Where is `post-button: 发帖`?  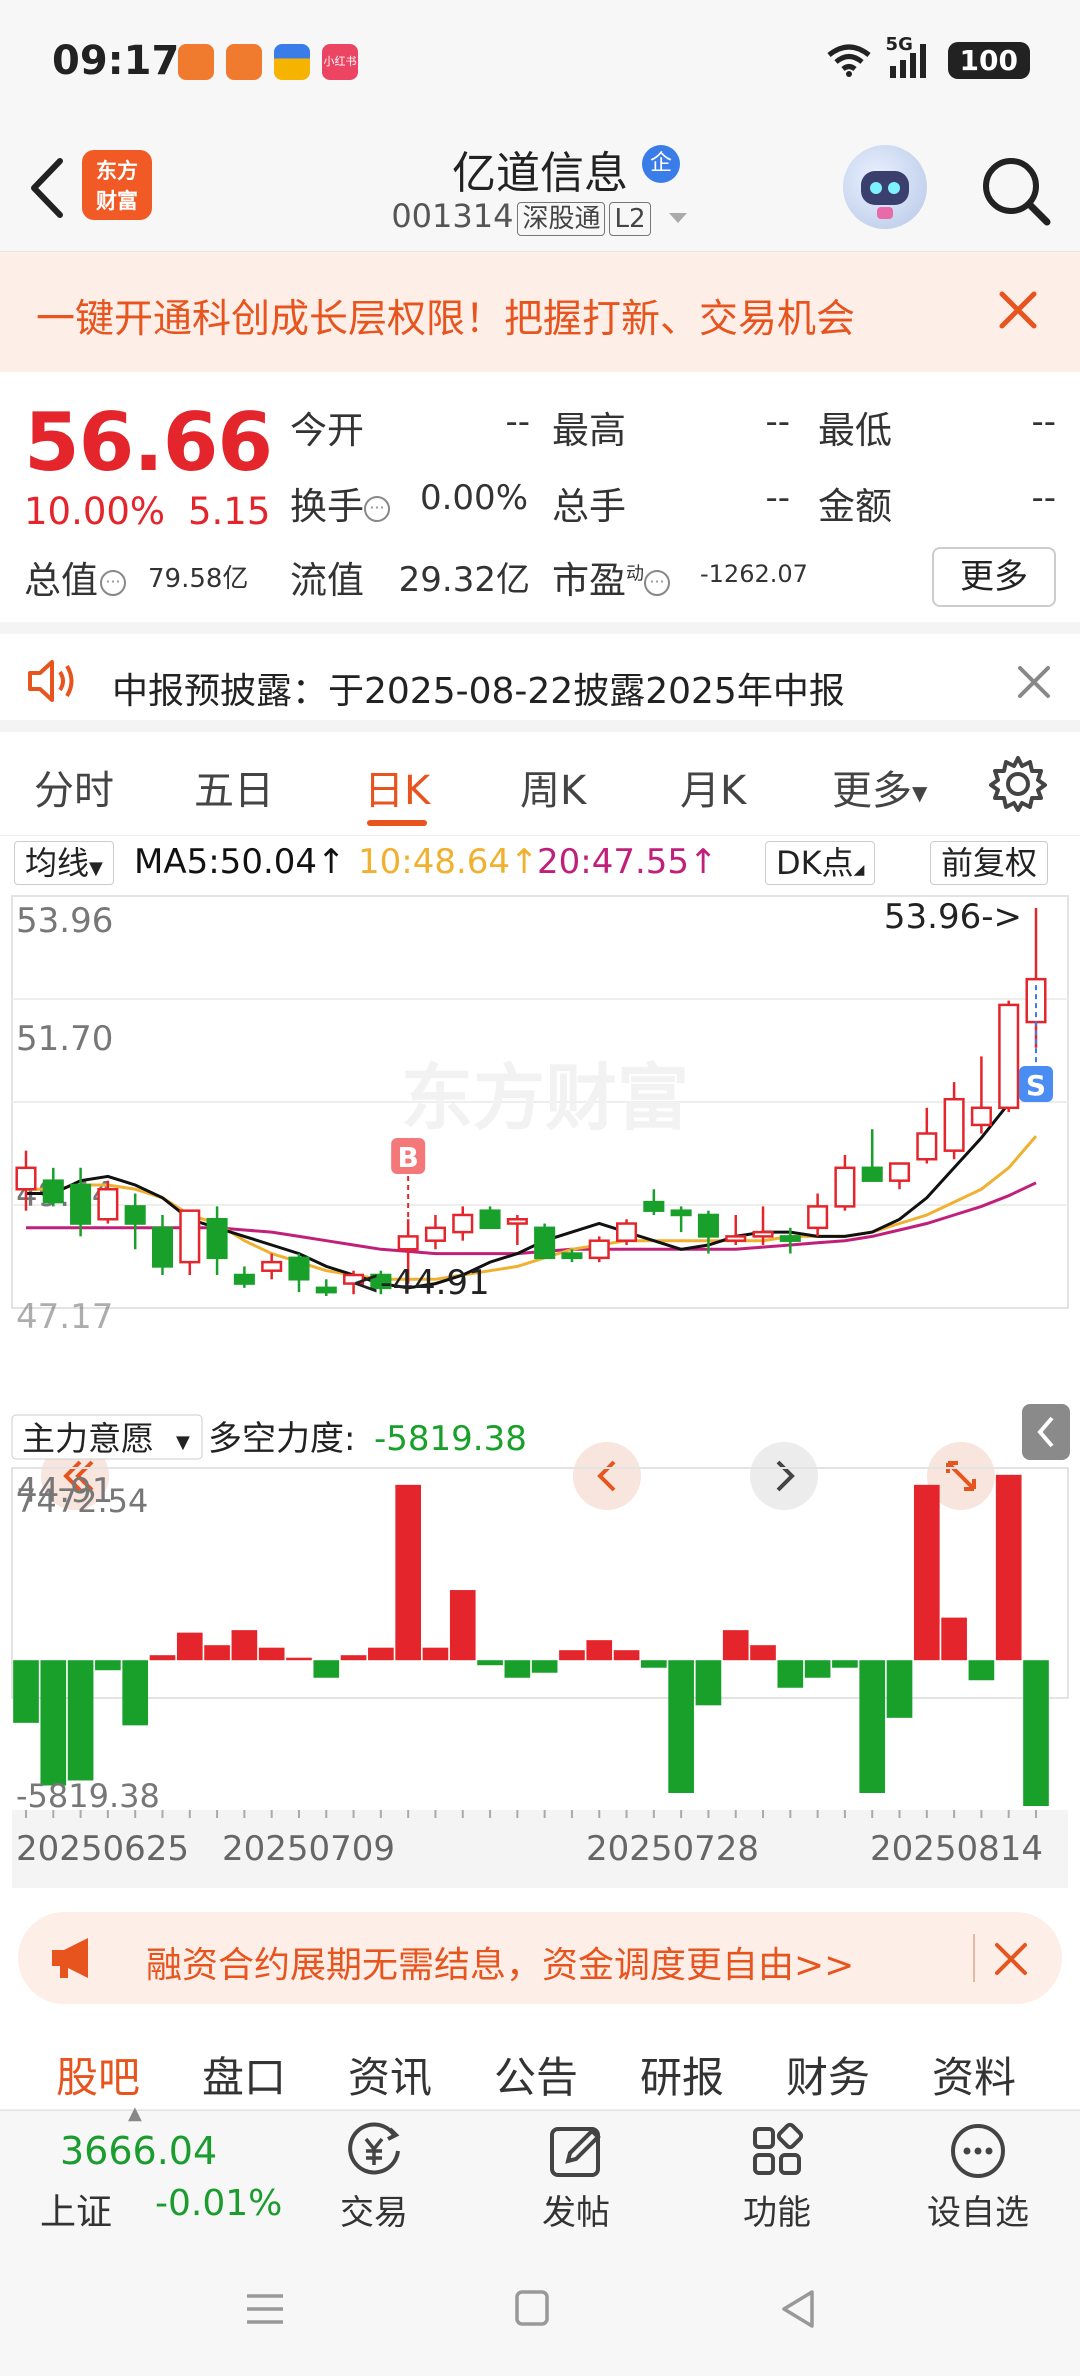 post-button: 发帖 is located at coordinates (576, 2181).